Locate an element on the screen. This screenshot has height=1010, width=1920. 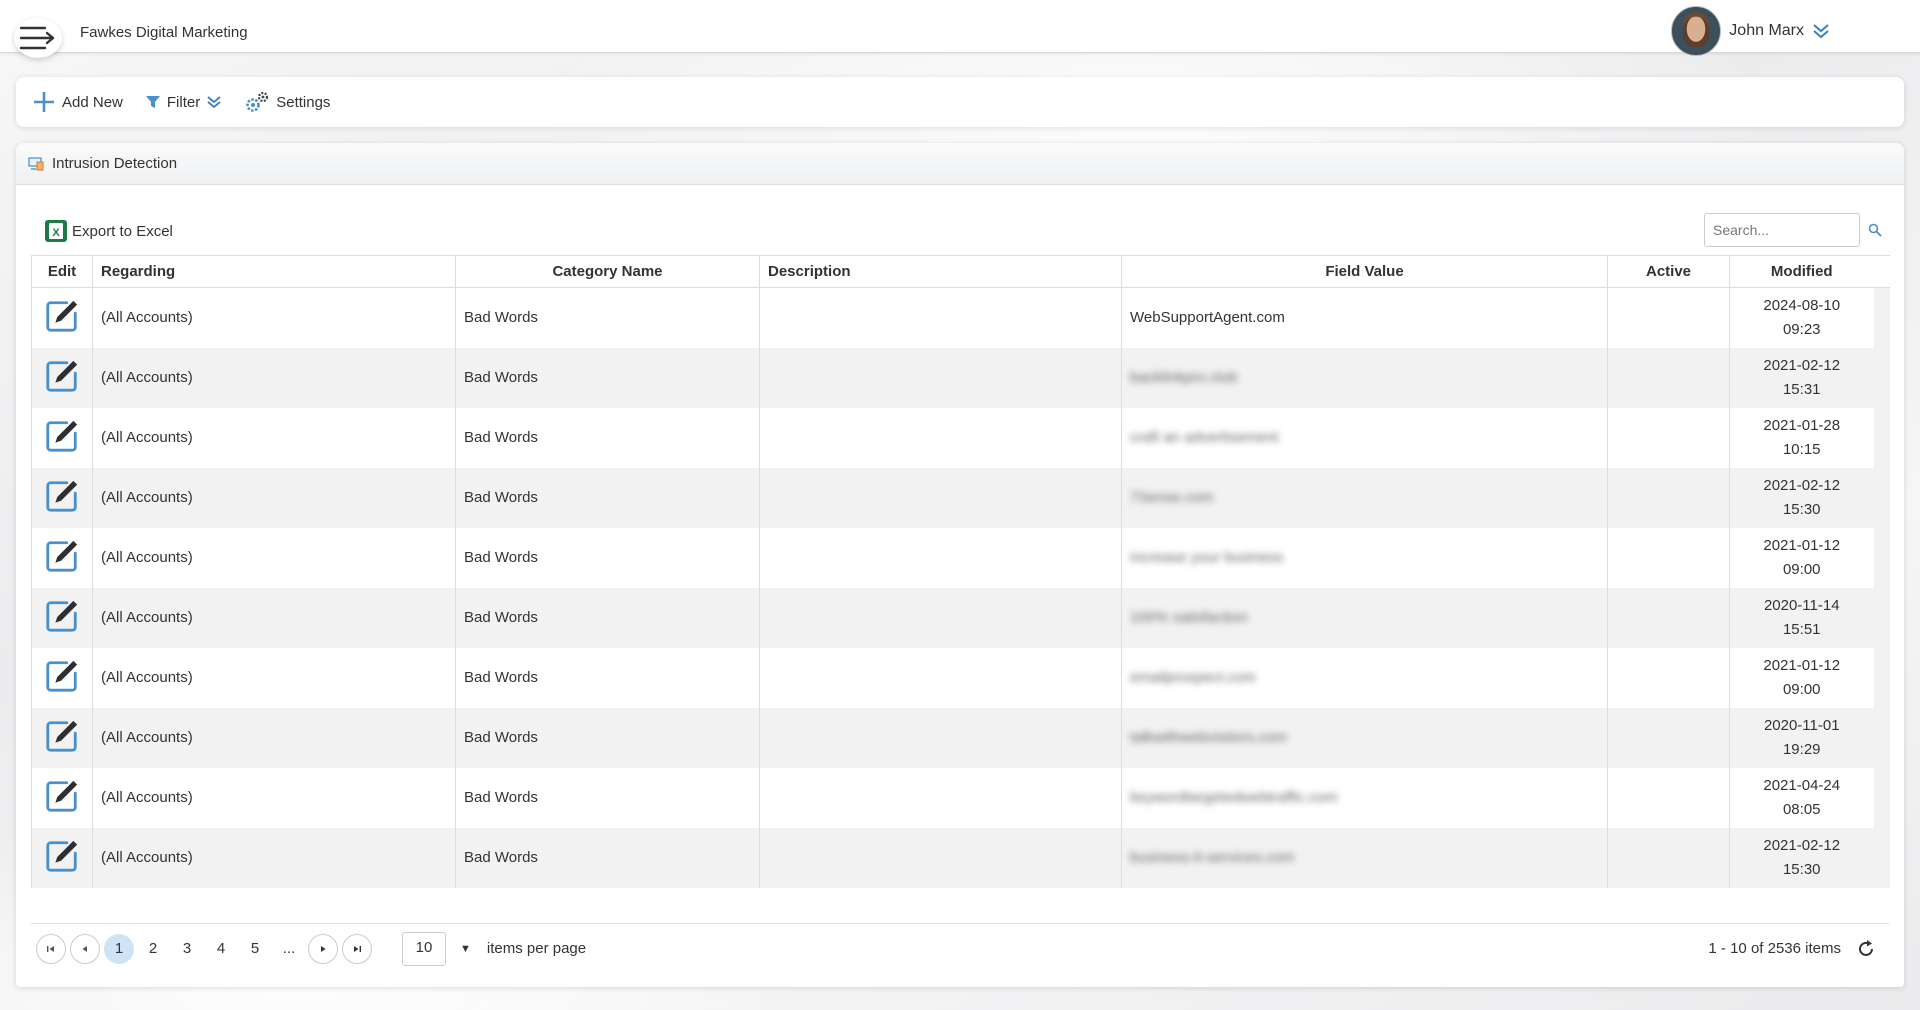
column-header-edit: Edit is located at coordinates (62, 271).